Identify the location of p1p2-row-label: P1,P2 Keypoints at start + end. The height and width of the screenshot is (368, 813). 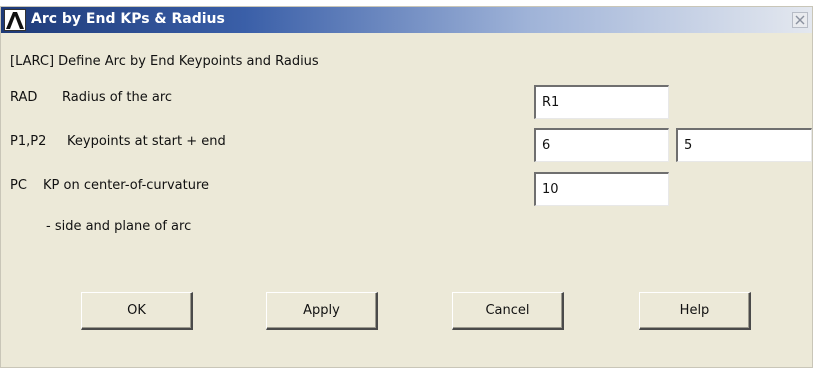
(118, 141).